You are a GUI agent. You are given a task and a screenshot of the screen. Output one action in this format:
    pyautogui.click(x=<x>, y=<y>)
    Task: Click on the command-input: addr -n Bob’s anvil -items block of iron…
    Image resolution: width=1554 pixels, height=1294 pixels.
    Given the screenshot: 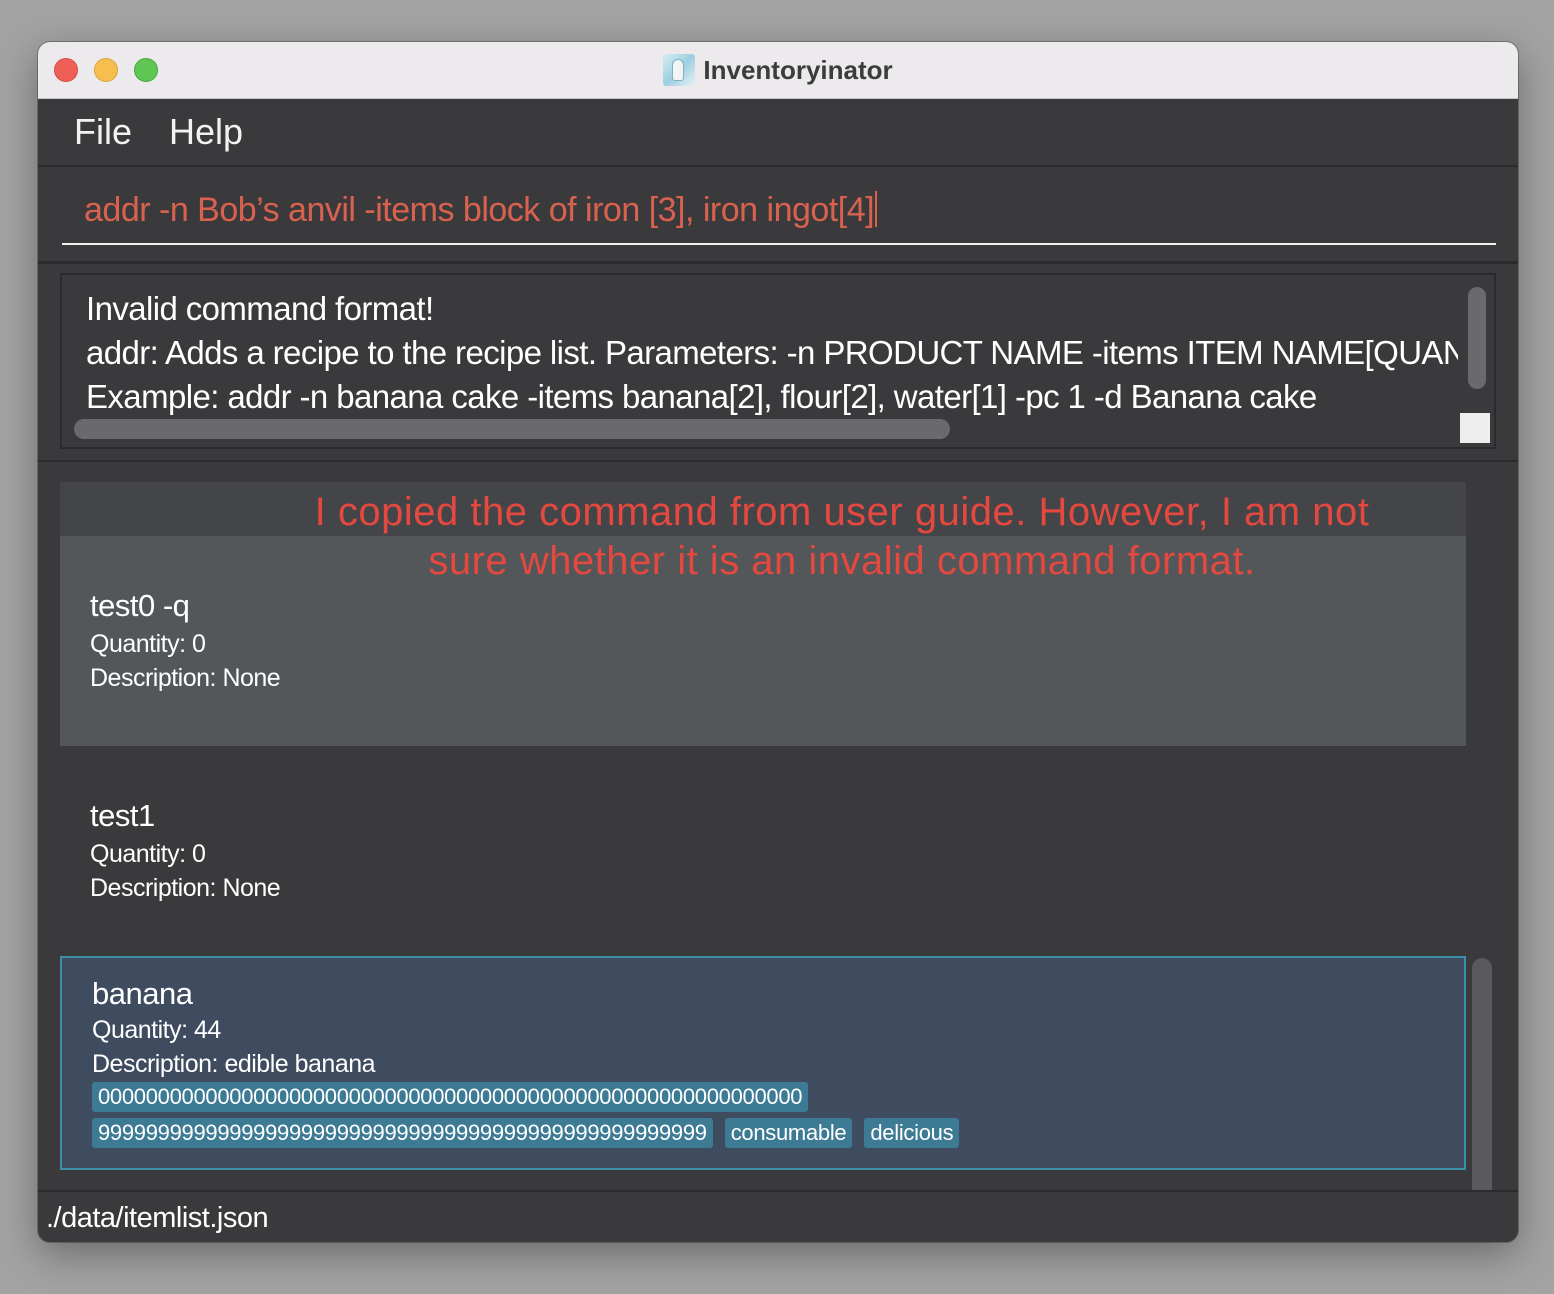 What is the action you would take?
    pyautogui.click(x=779, y=214)
    